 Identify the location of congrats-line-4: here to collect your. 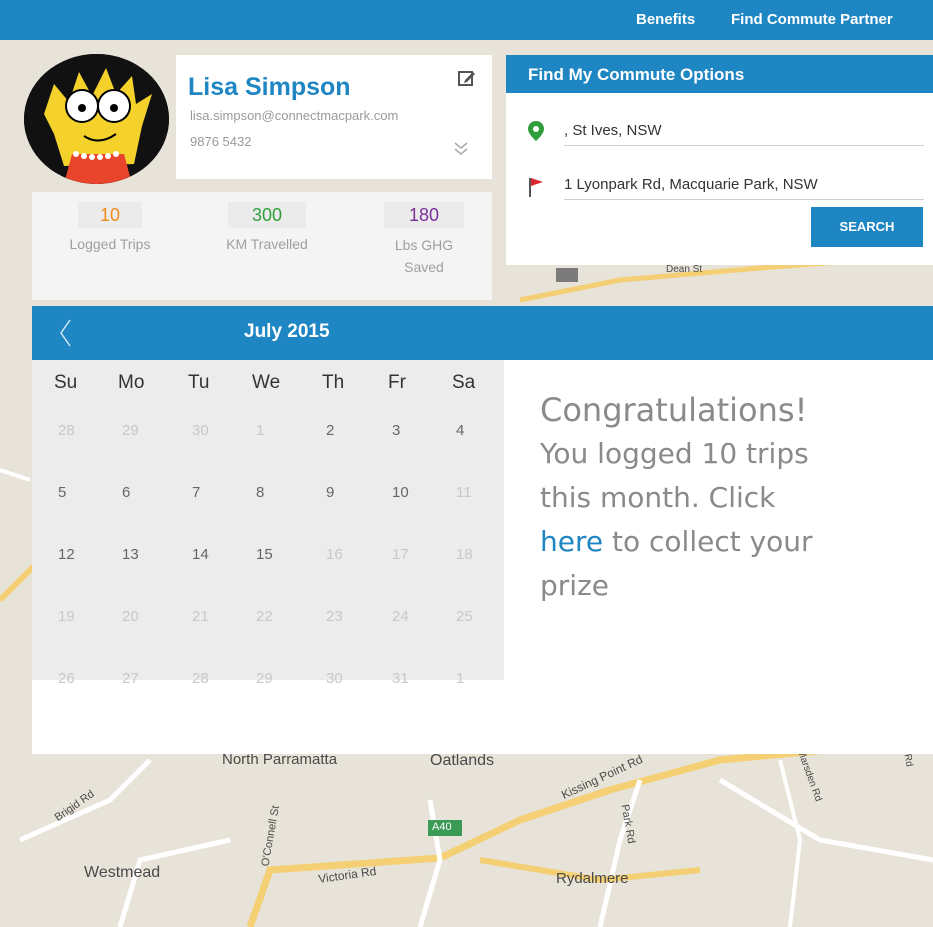
(720, 542).